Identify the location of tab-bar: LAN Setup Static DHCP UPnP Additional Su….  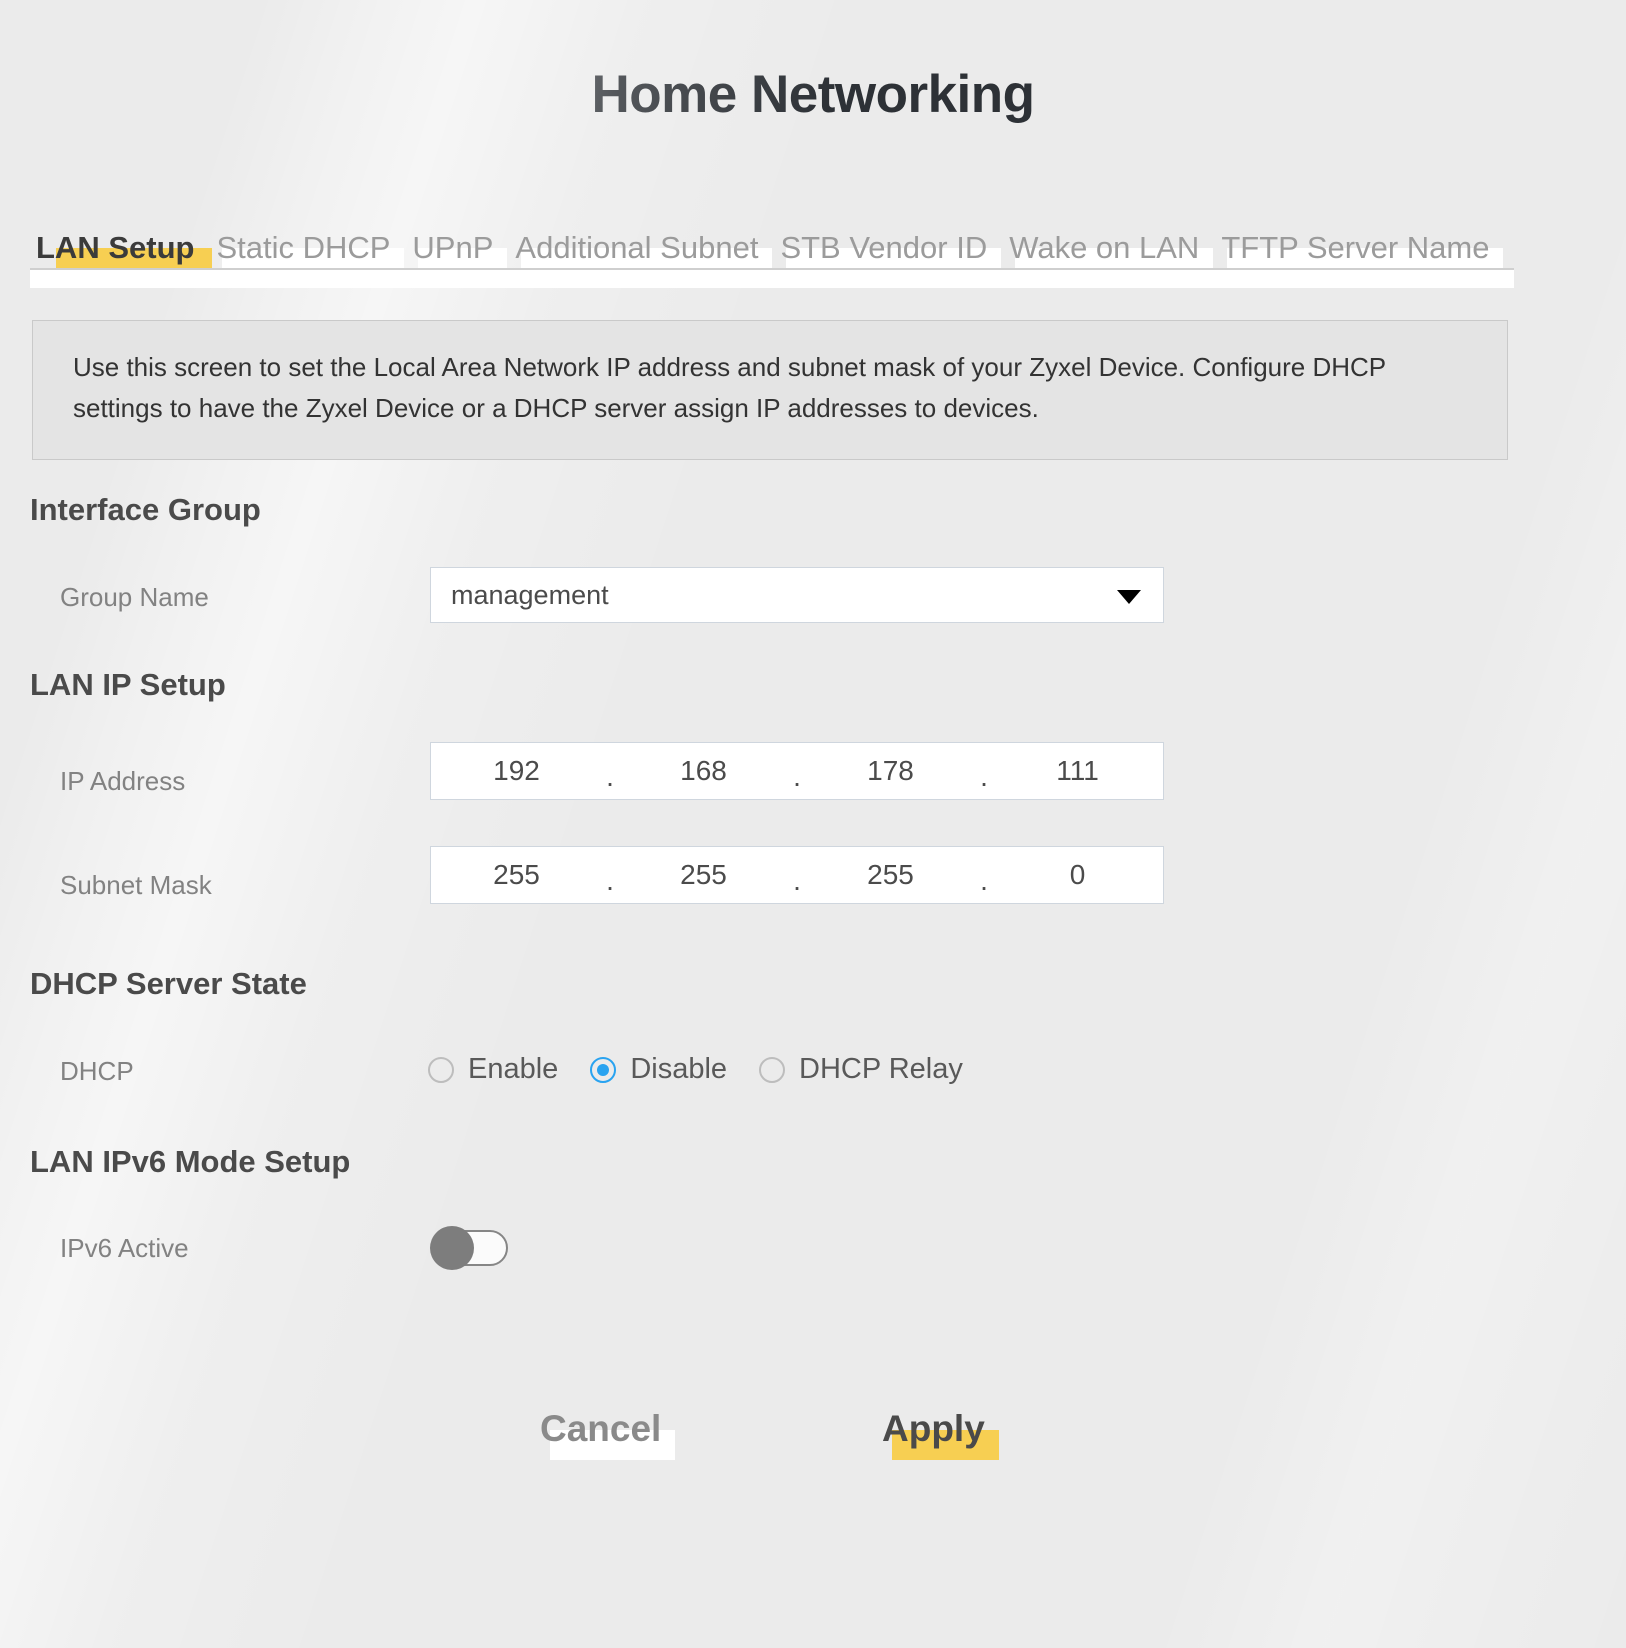
(772, 256).